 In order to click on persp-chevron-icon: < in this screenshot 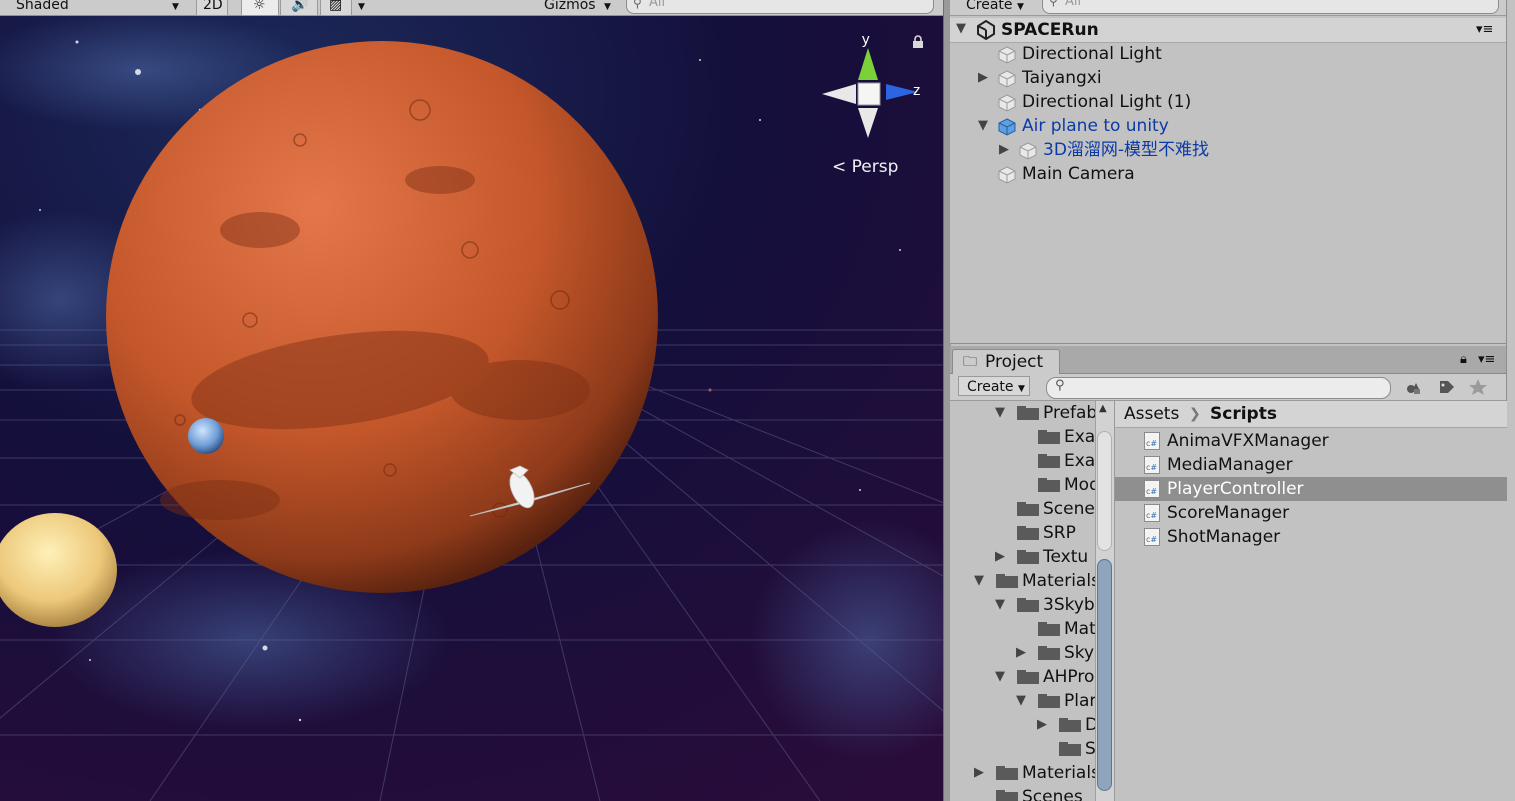, I will do `click(839, 167)`.